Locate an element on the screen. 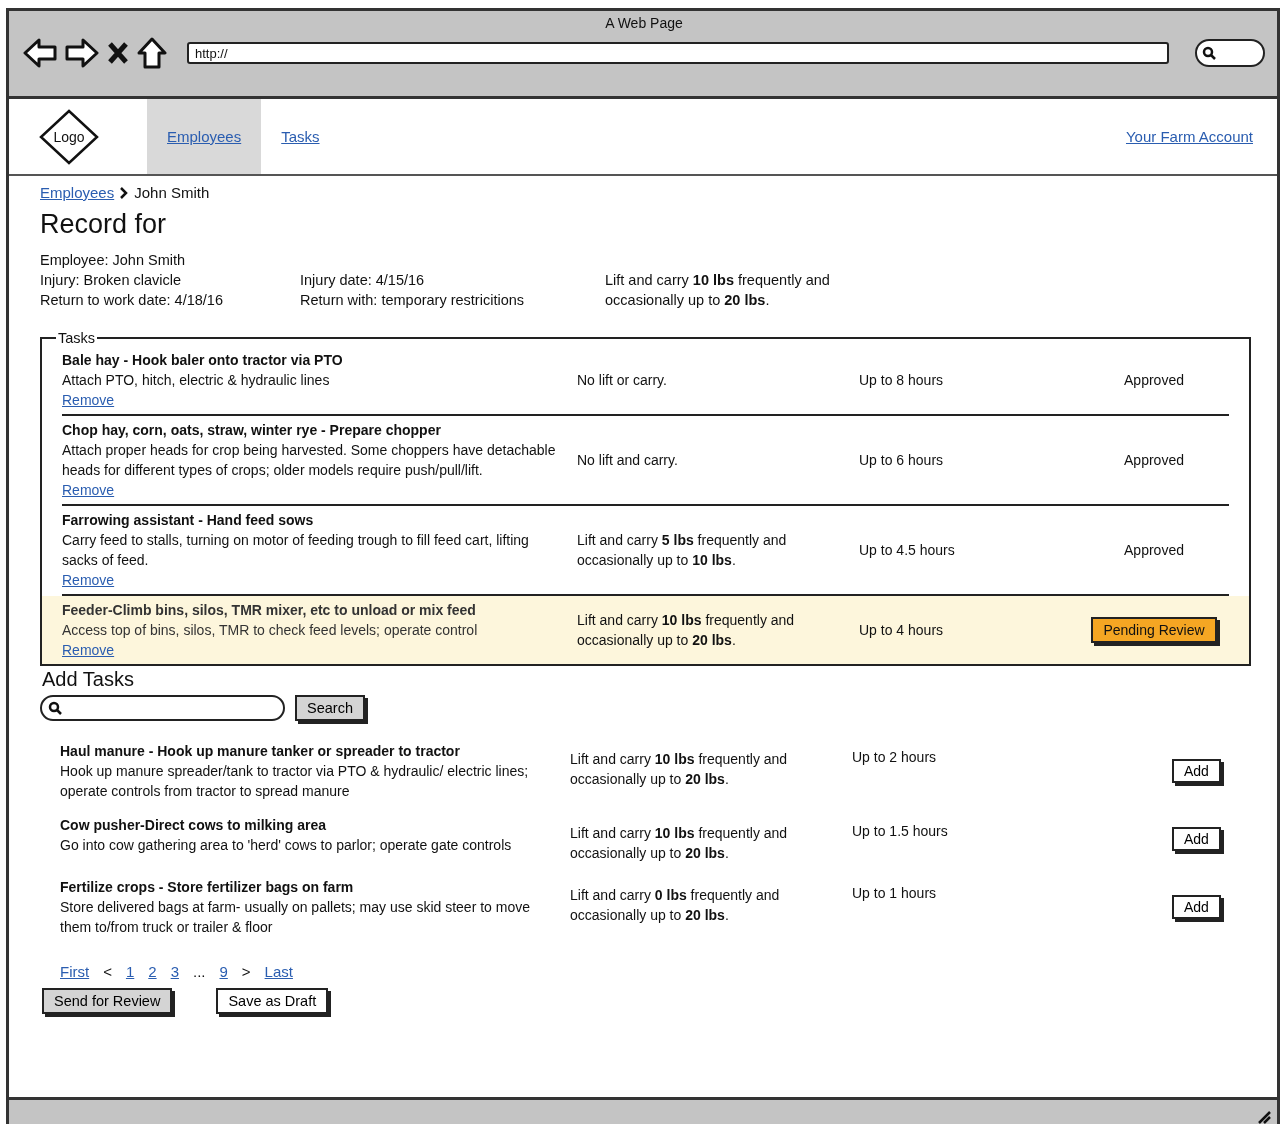 The image size is (1282, 1124). forward-icon is located at coordinates (82, 53).